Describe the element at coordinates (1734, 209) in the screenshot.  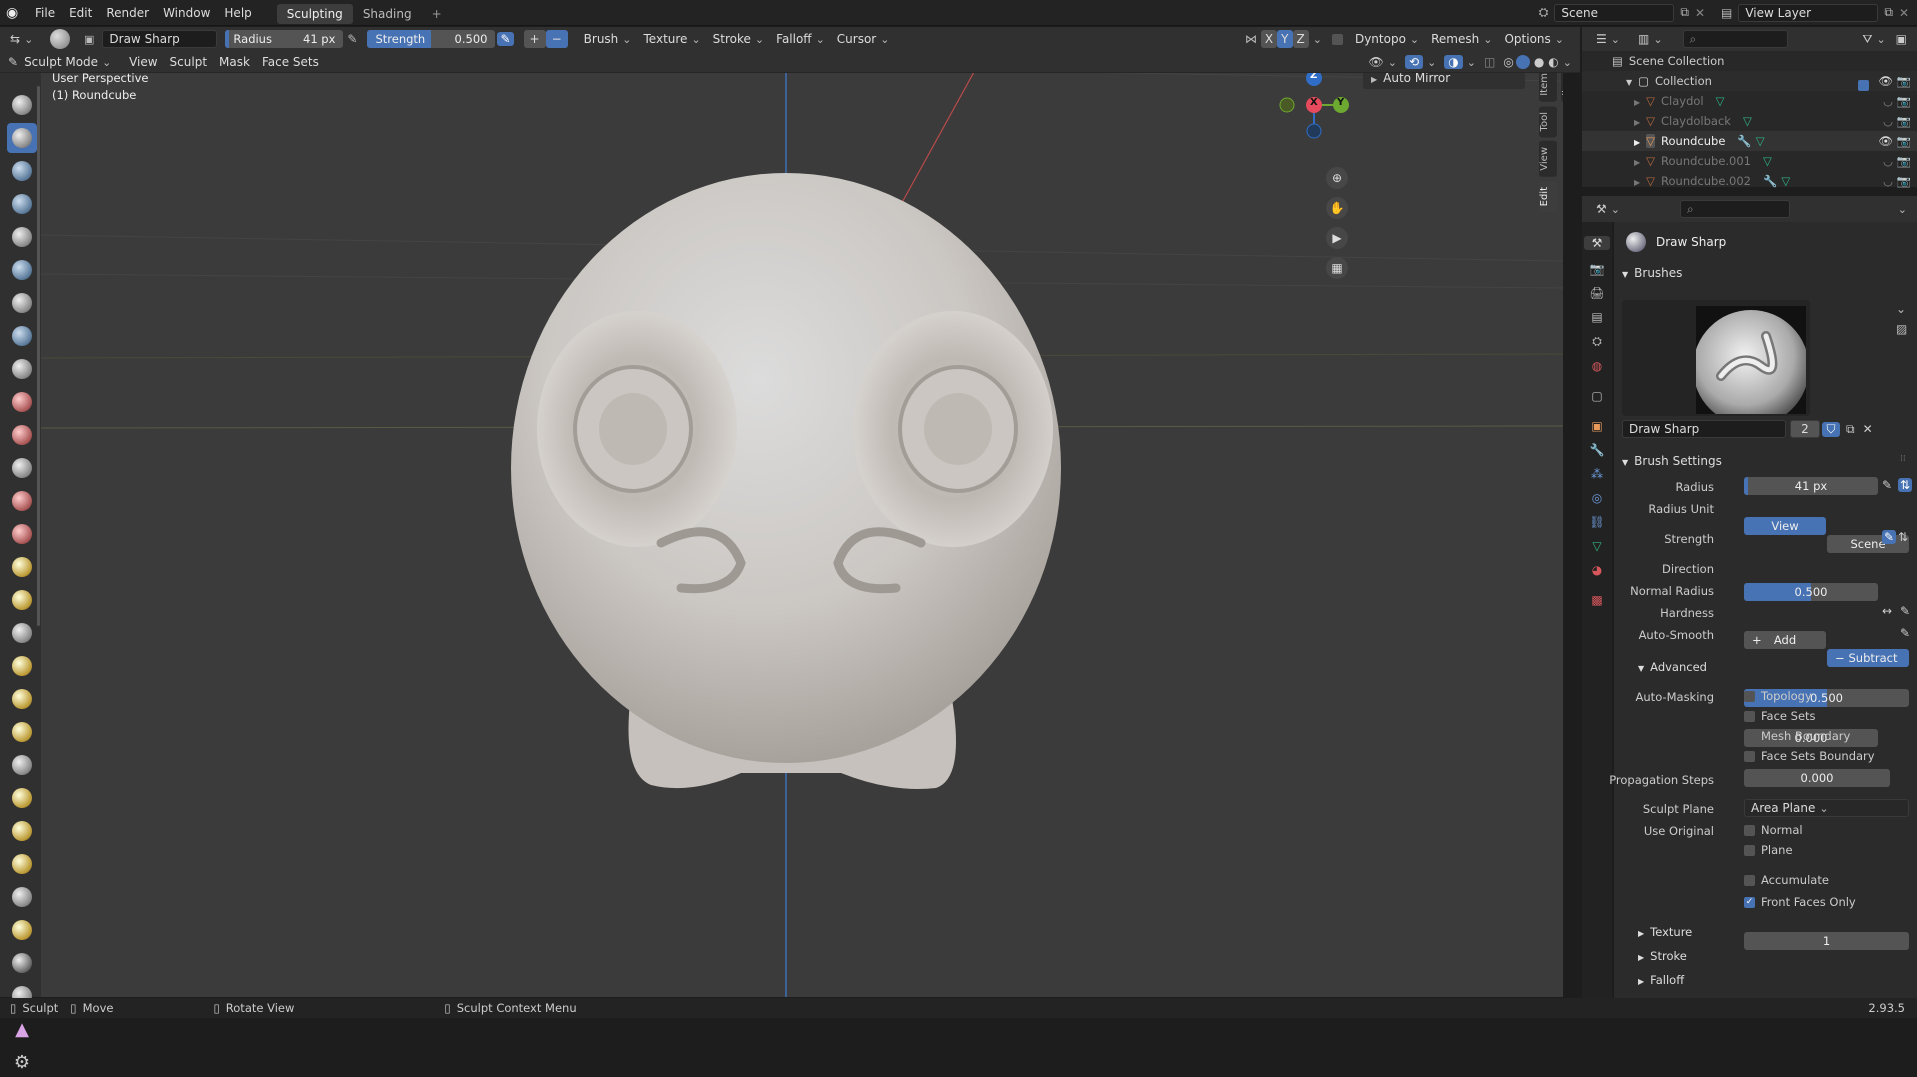
I see `properties-search-input: ⌕` at that location.